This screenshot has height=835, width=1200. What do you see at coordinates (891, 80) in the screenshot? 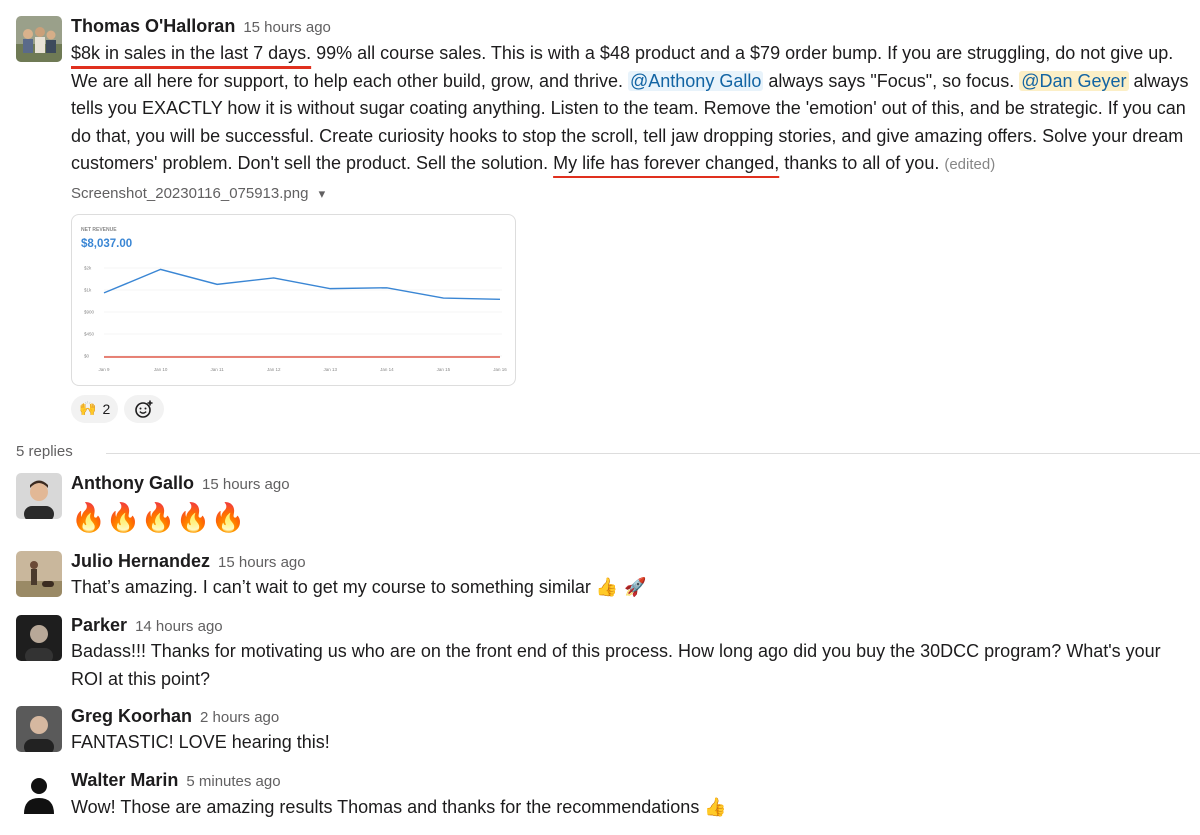
I see `text-run: always says "Focus", so focus.` at bounding box center [891, 80].